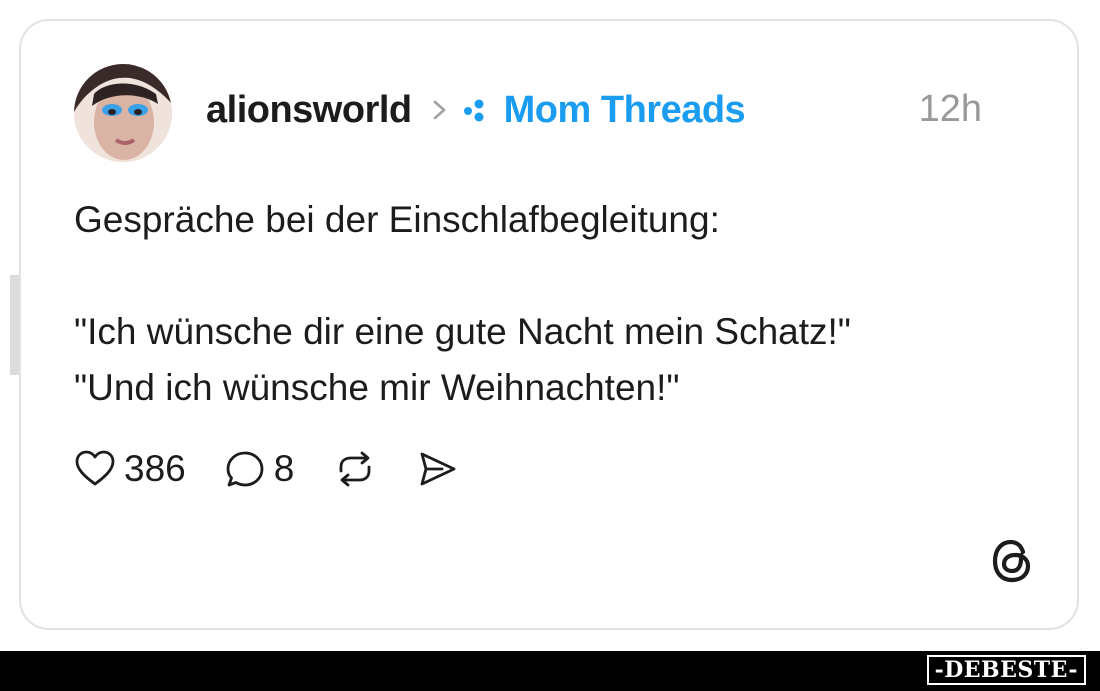 The height and width of the screenshot is (691, 1100). What do you see at coordinates (1006, 670) in the screenshot?
I see `footer-watermark-logo: -DEBESTE-` at bounding box center [1006, 670].